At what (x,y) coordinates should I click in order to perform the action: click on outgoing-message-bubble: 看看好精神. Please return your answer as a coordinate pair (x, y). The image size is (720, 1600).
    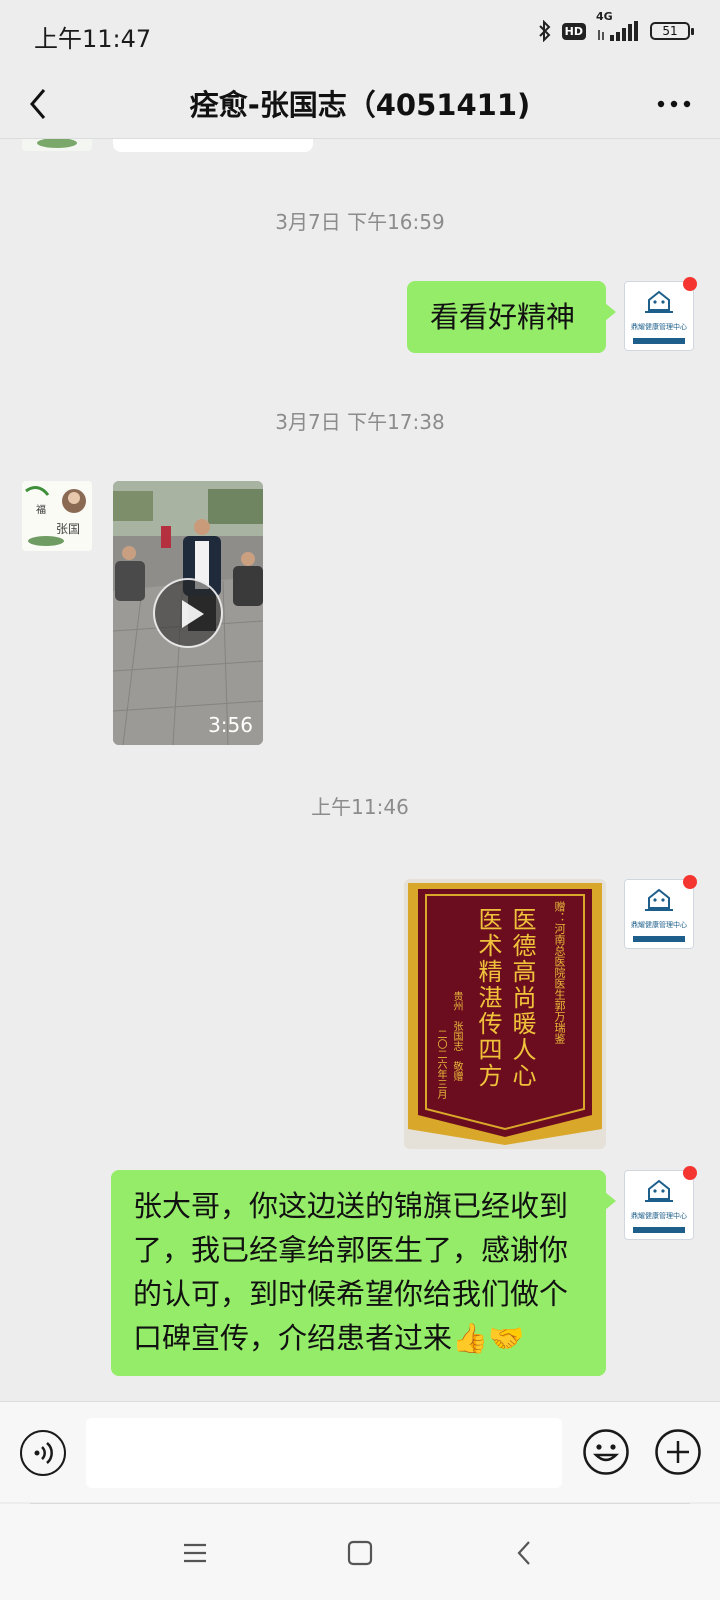
    Looking at the image, I should click on (511, 317).